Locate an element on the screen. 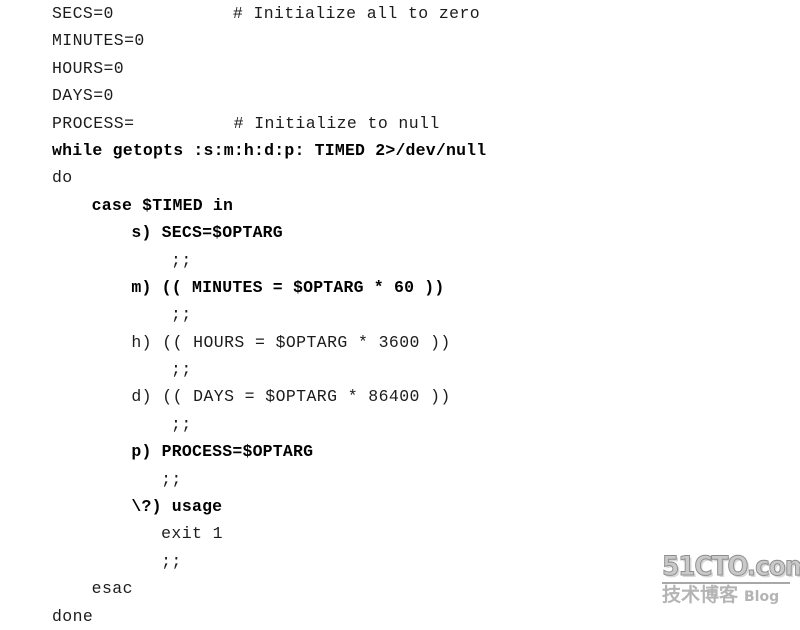 This screenshot has height=630, width=800. code-text: DAYS=0 is located at coordinates (83, 96).